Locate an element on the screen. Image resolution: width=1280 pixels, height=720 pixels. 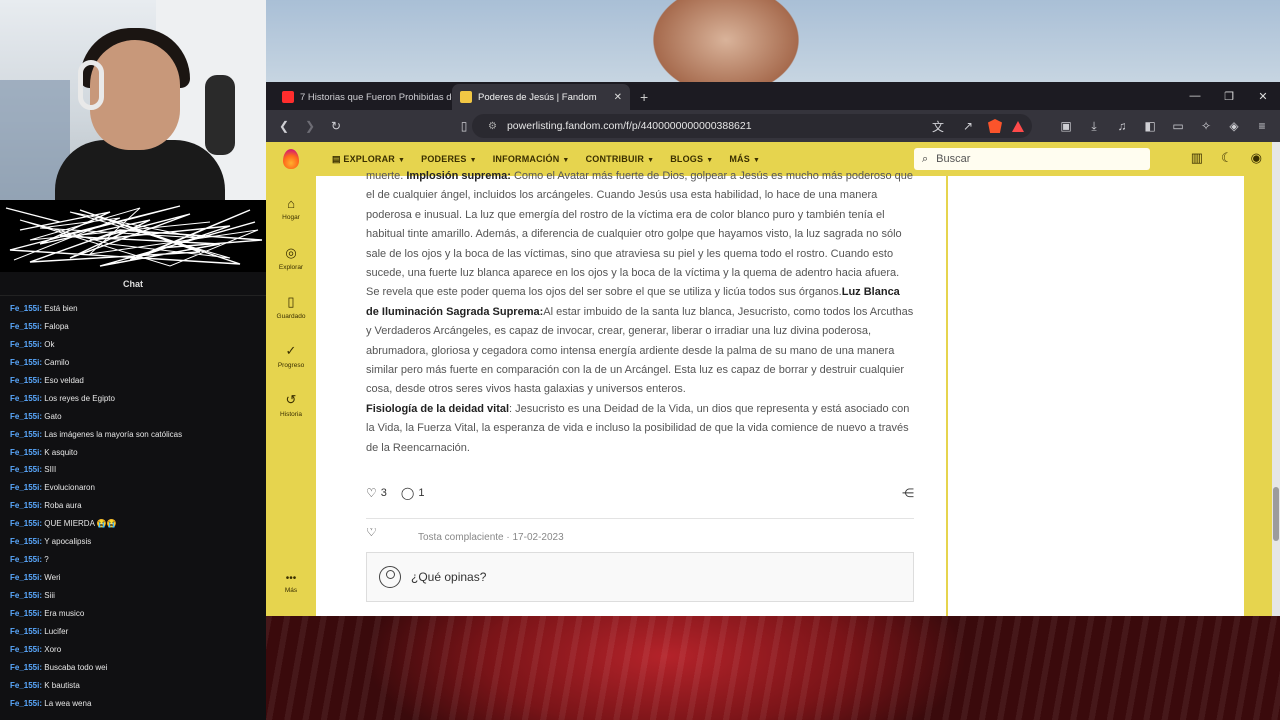
rail-item-hogar: ⌂ Hogar is located at coordinates (291, 208).